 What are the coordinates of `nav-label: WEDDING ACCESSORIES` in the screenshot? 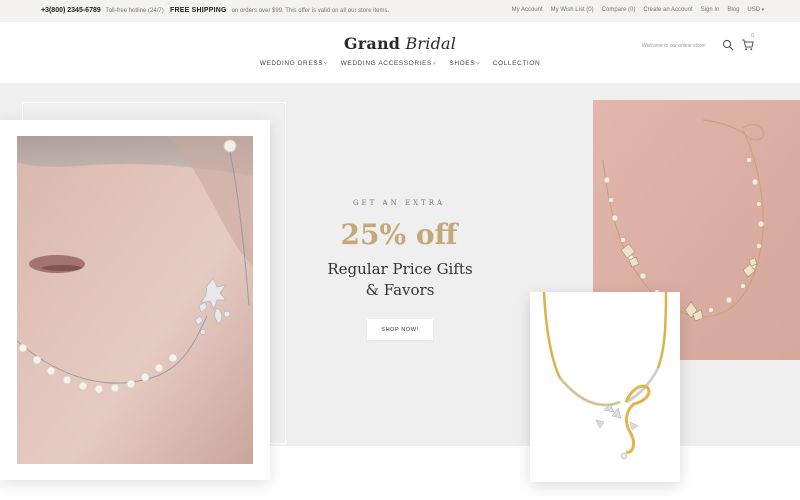 It's located at (386, 63).